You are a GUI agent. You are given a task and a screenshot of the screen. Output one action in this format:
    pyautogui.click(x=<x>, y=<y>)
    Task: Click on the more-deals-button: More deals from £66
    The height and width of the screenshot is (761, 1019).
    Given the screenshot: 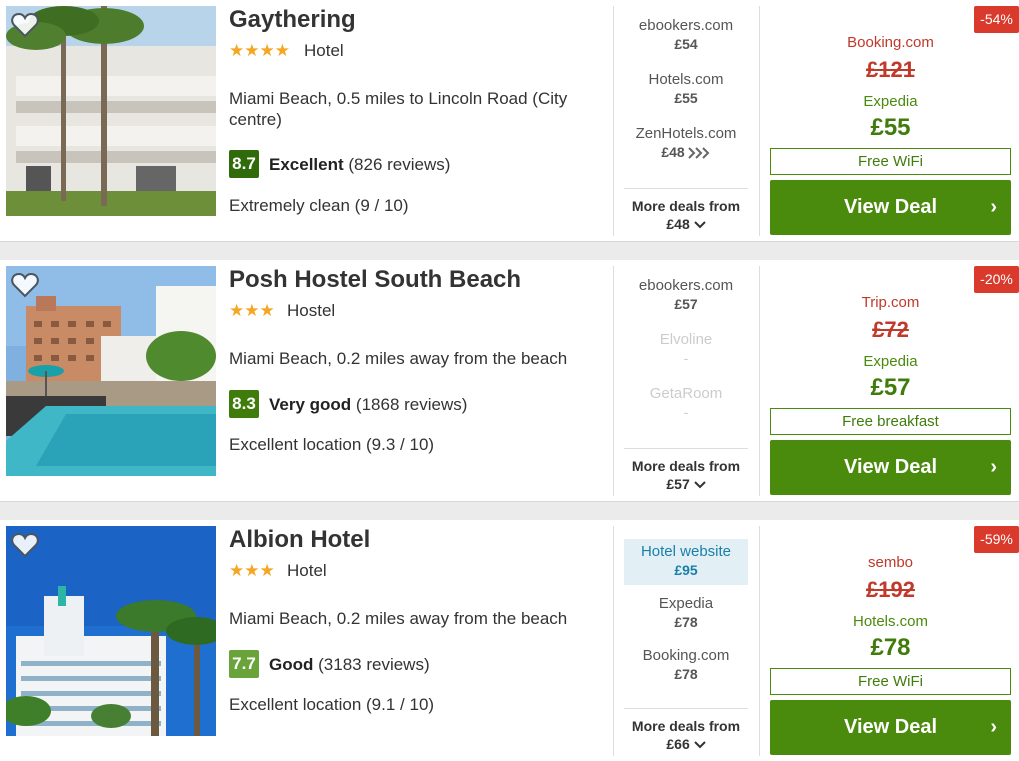 What is the action you would take?
    pyautogui.click(x=686, y=730)
    